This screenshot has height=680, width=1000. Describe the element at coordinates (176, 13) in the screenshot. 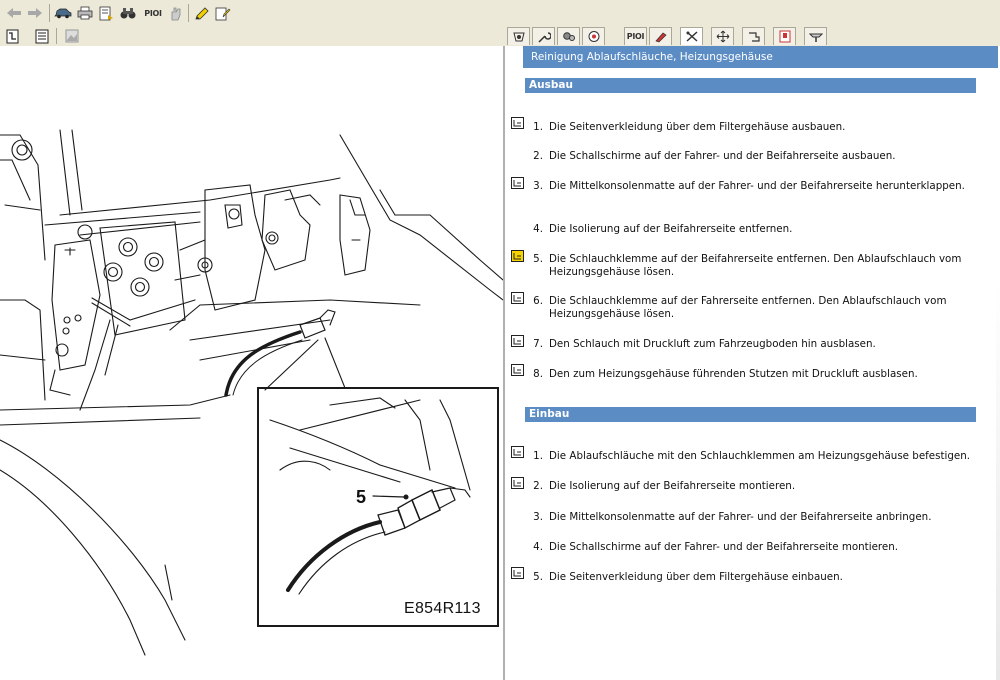

I see `hand-icon` at that location.